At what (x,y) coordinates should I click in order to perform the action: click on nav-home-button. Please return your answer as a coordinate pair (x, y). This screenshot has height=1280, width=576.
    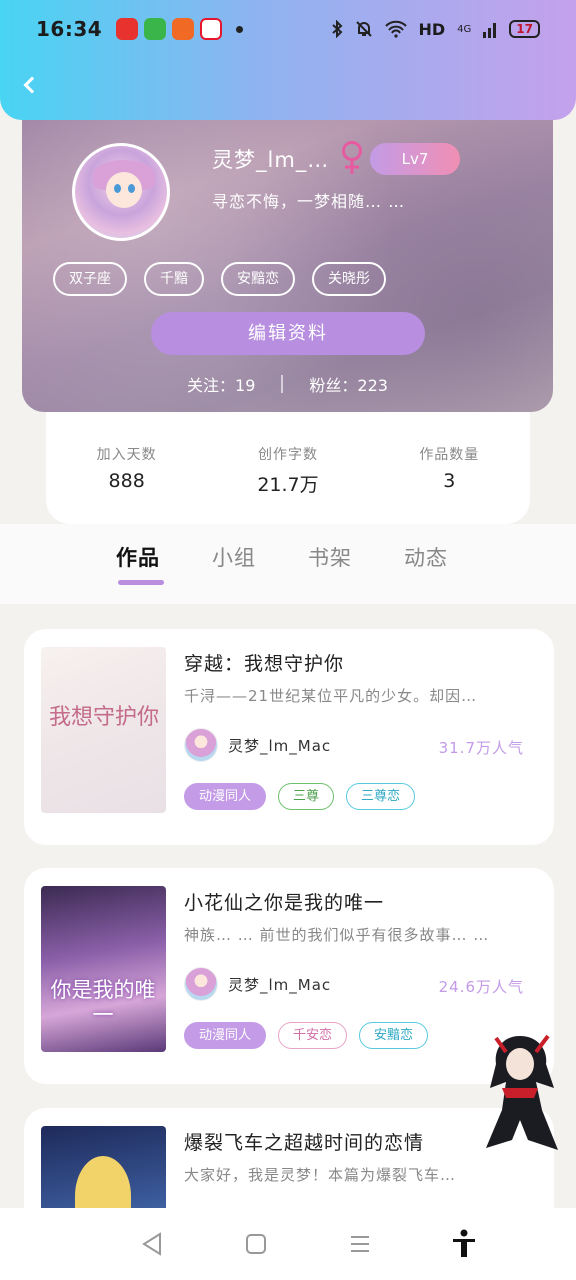
    Looking at the image, I should click on (256, 1244).